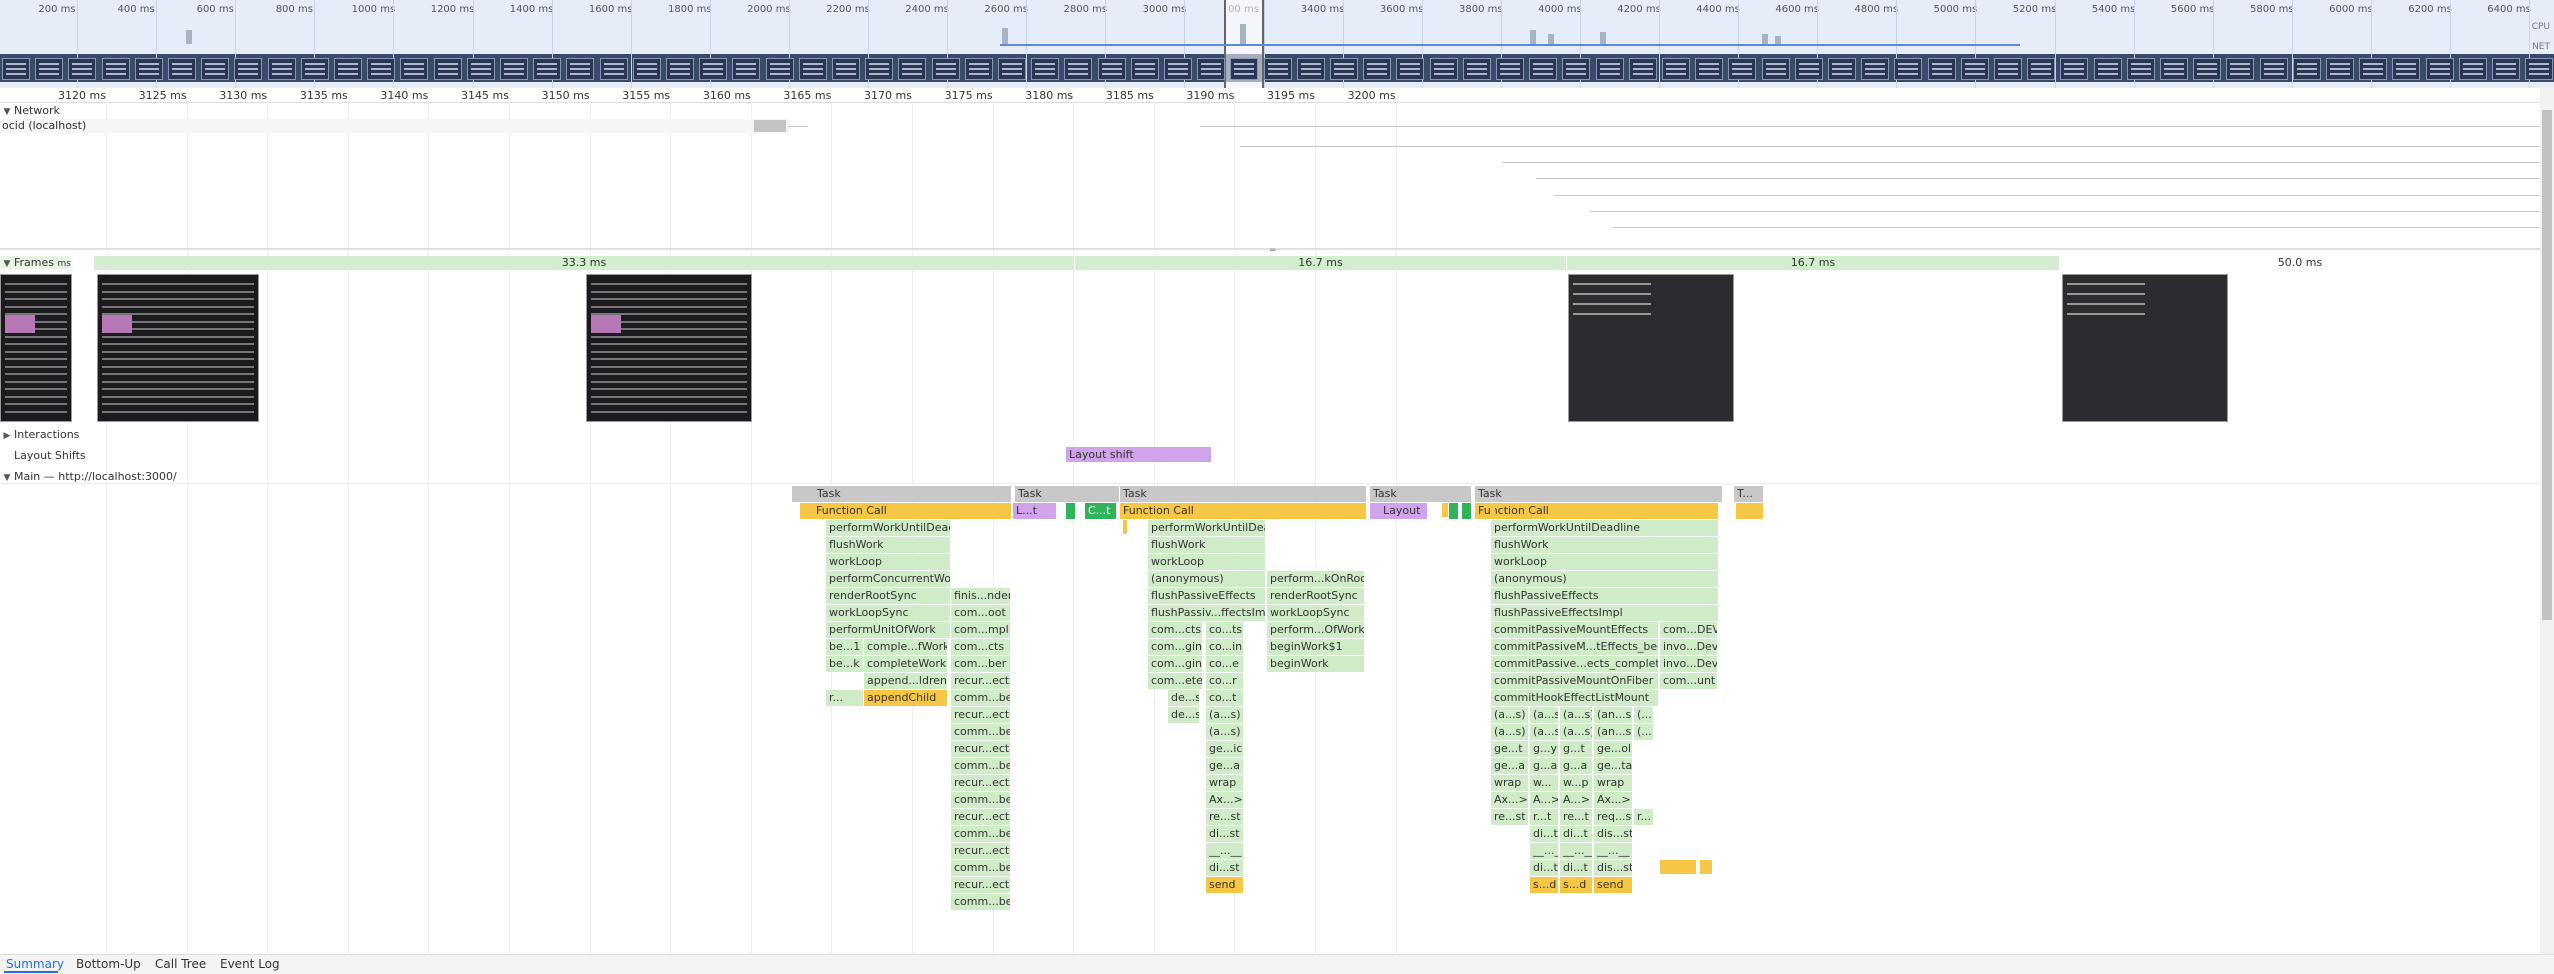 The image size is (2554, 974). What do you see at coordinates (981, 613) in the screenshot?
I see `flame-event: com...oot` at bounding box center [981, 613].